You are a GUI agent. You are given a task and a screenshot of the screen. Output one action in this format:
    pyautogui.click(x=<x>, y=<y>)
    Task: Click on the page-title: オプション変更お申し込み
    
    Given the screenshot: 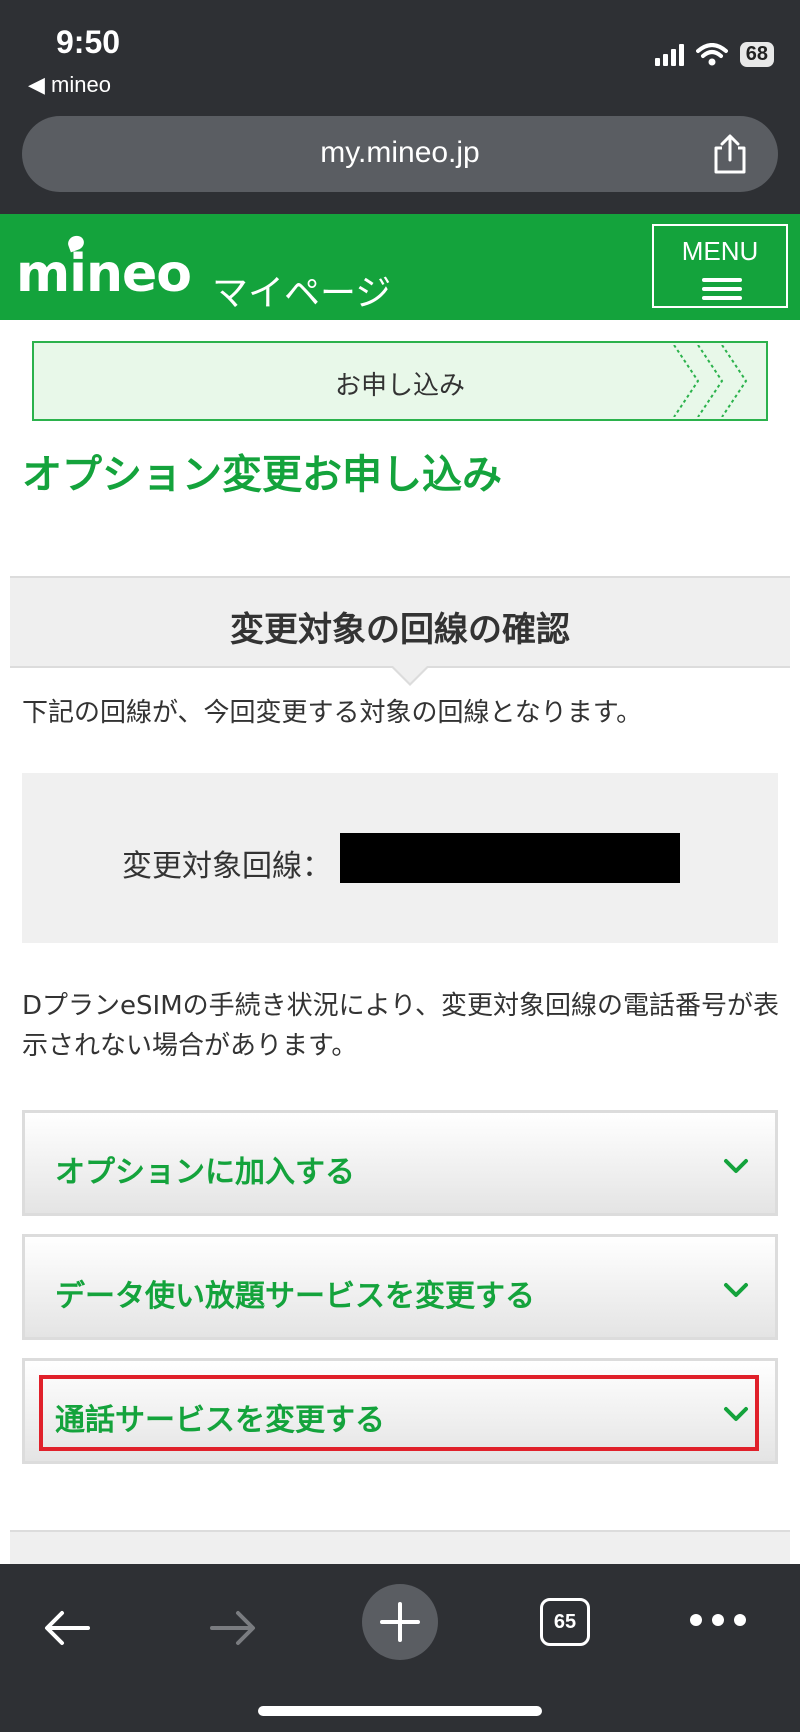 What is the action you would take?
    pyautogui.click(x=262, y=475)
    